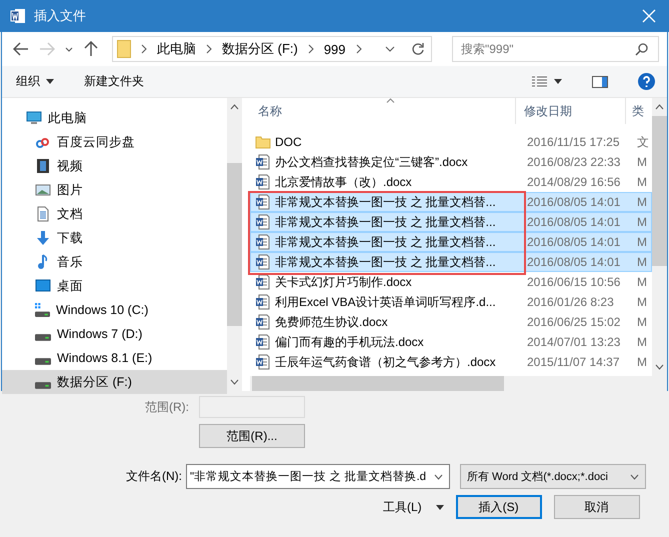  Describe the element at coordinates (260, 49) in the screenshot. I see `breadcrumb: 数据分区 (F:)` at that location.